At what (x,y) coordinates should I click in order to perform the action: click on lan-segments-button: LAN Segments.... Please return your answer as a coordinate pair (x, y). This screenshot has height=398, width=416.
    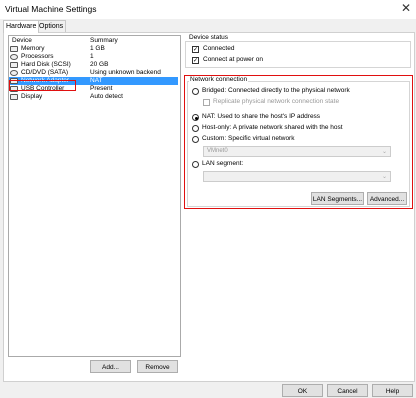
    Looking at the image, I should click on (337, 198).